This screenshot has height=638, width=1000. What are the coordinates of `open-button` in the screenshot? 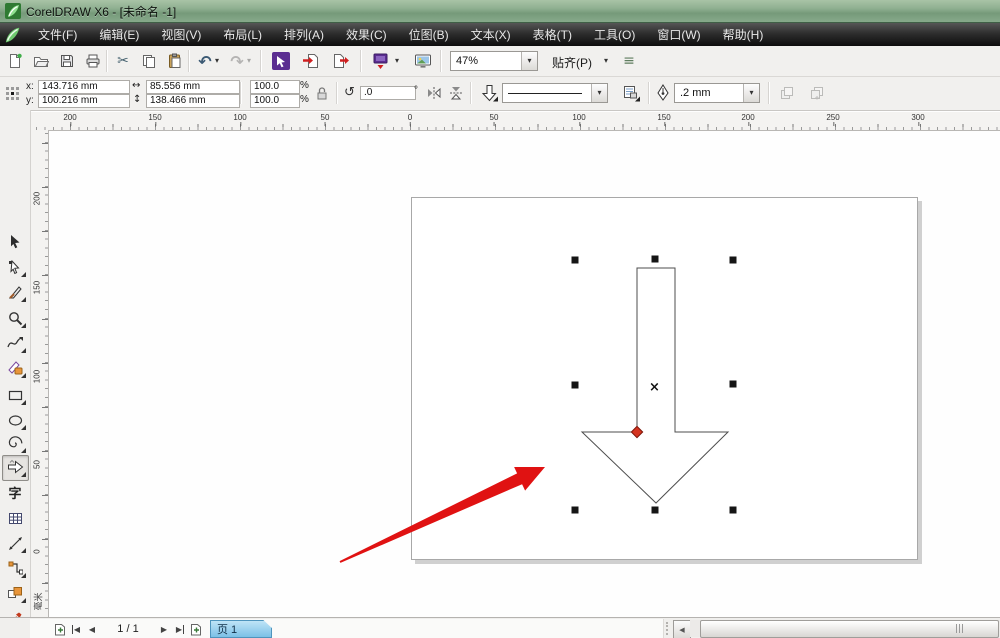 It's located at (41, 61).